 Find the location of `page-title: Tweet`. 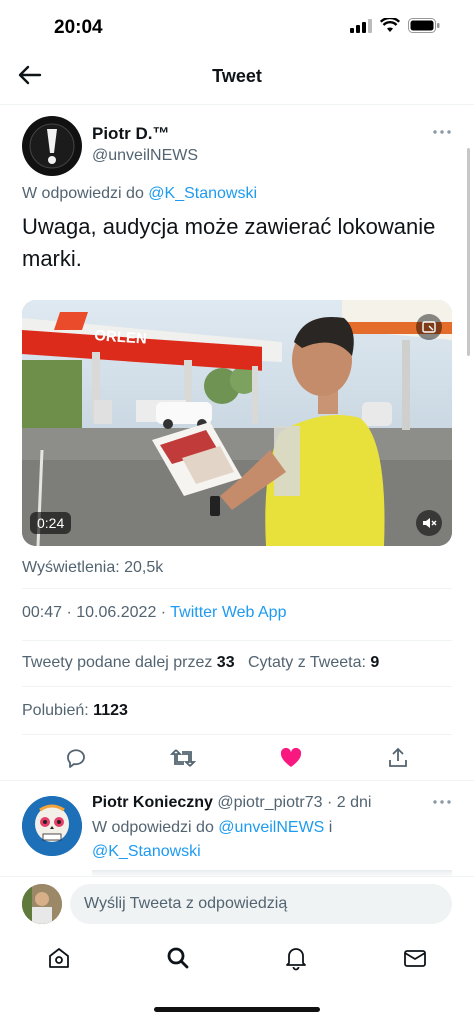

page-title: Tweet is located at coordinates (237, 76).